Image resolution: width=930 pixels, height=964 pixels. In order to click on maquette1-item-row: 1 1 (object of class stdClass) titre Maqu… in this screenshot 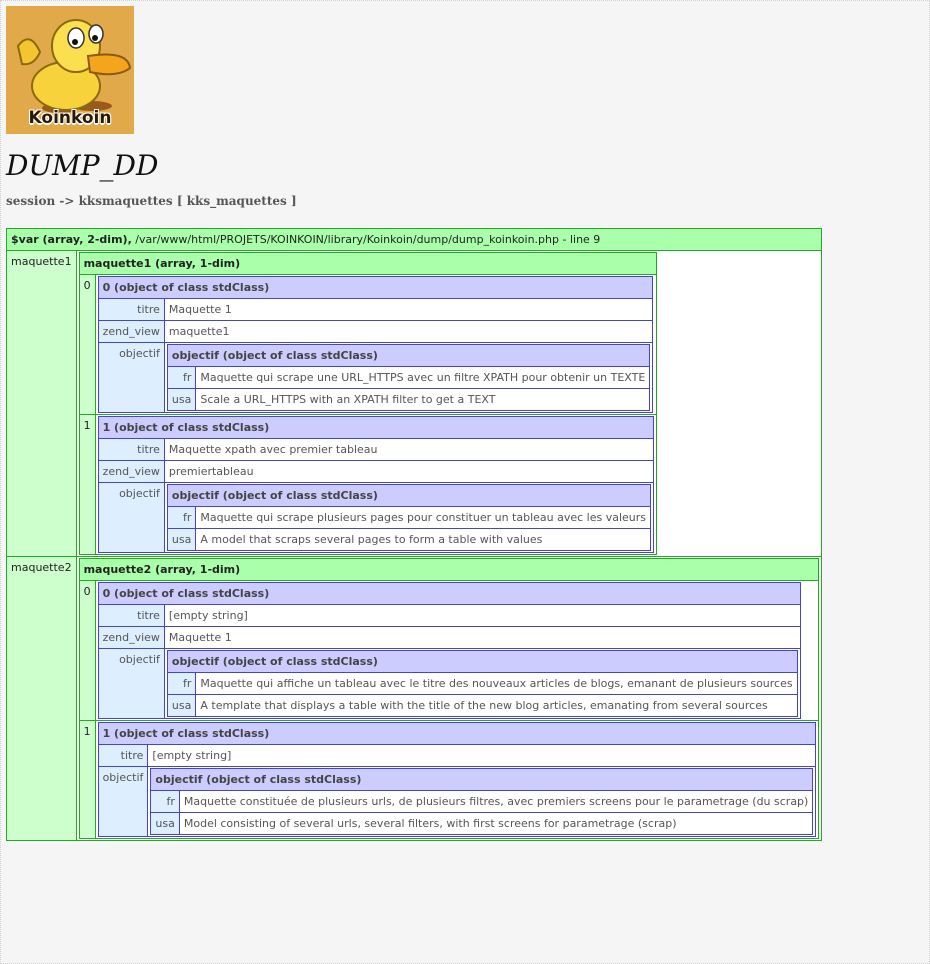, I will do `click(368, 484)`.